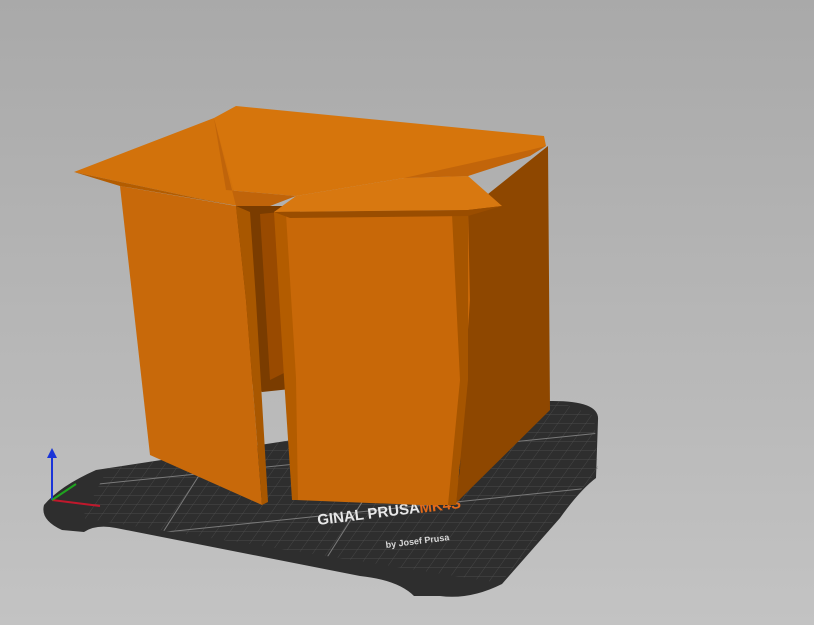 This screenshot has width=814, height=625. Describe the element at coordinates (372, 357) in the screenshot. I see `model-front-wall` at that location.